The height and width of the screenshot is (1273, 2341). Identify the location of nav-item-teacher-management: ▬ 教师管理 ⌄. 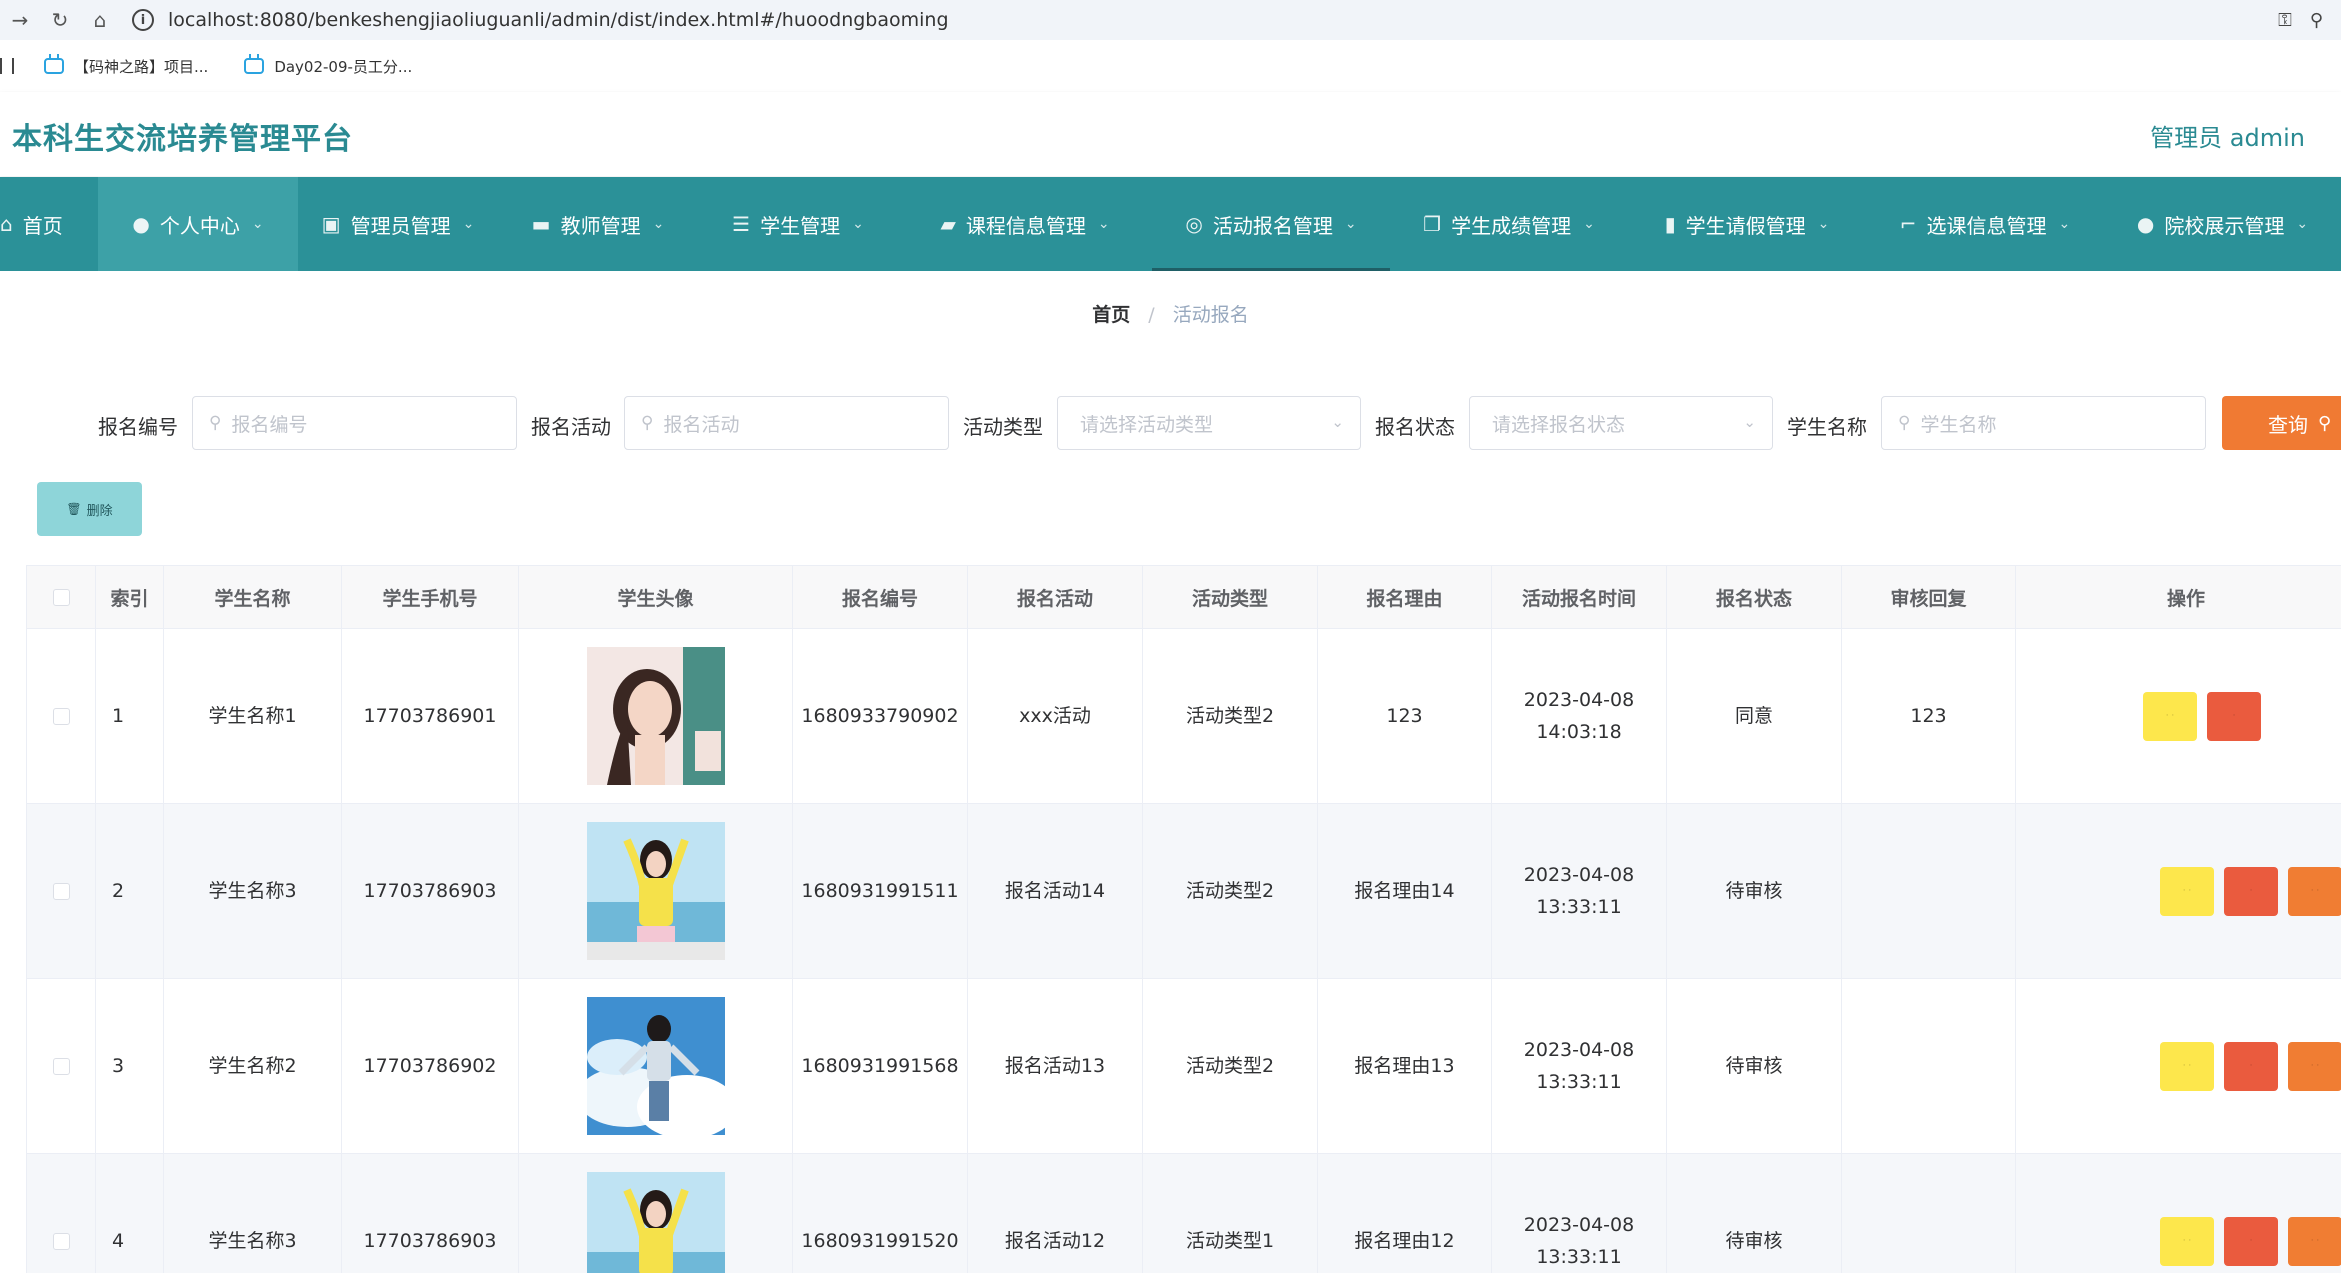
(598, 224).